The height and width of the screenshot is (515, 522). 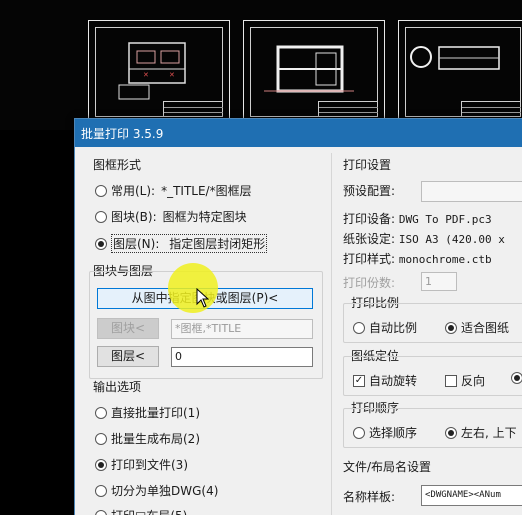 I want to click on column-separator, so click(x=331, y=334).